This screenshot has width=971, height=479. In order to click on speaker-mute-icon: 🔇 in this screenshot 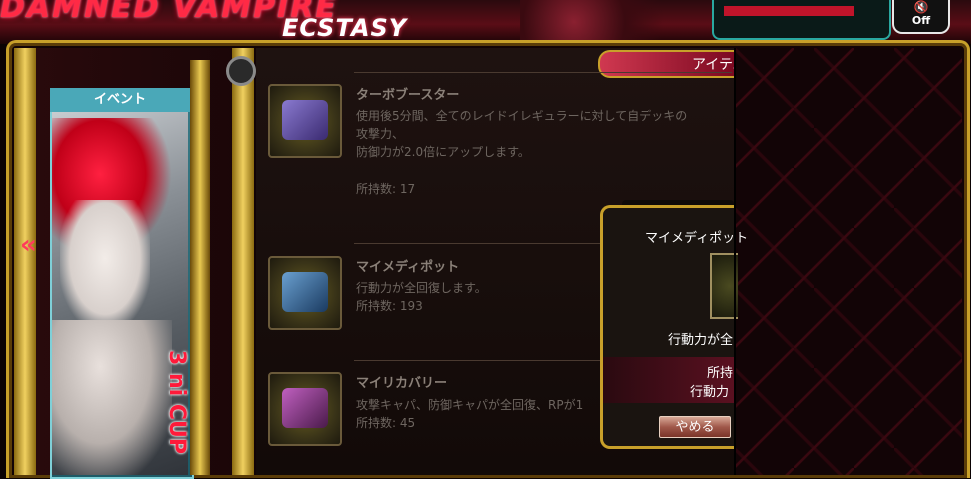, I will do `click(921, 7)`.